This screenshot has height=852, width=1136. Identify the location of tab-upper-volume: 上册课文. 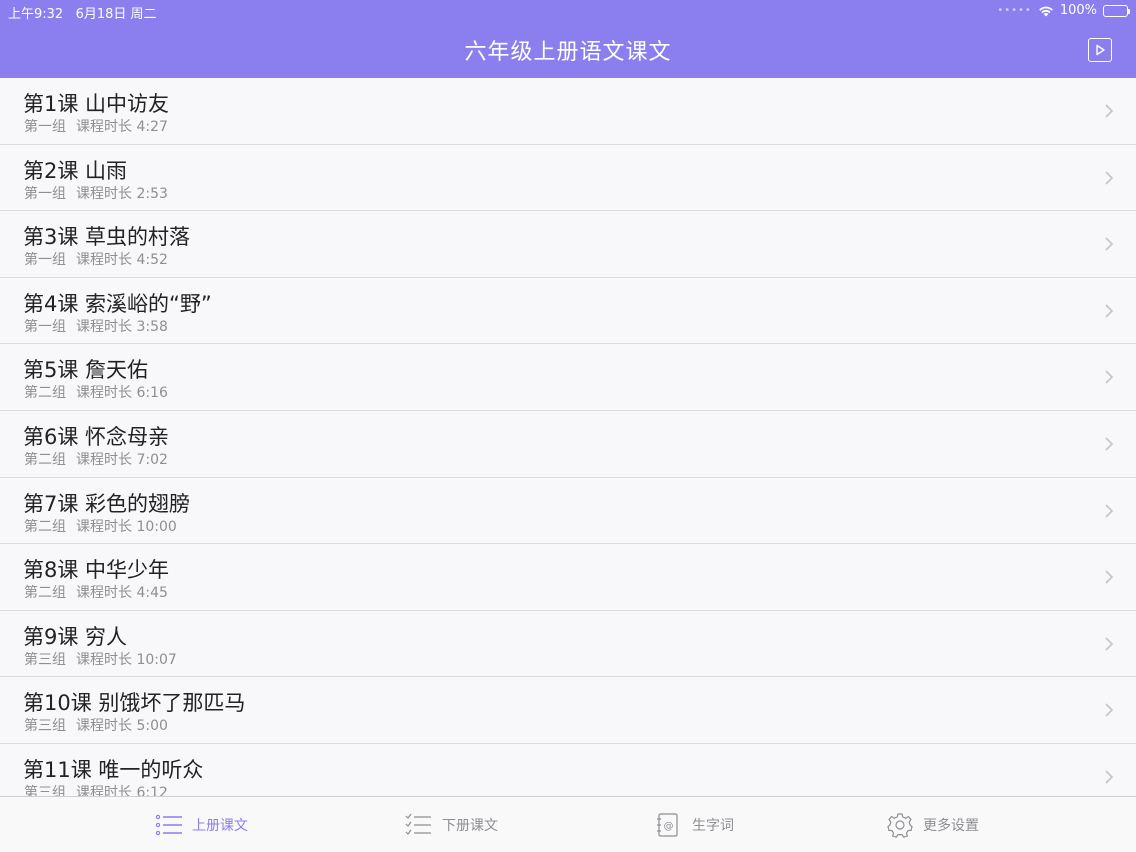
(201, 825).